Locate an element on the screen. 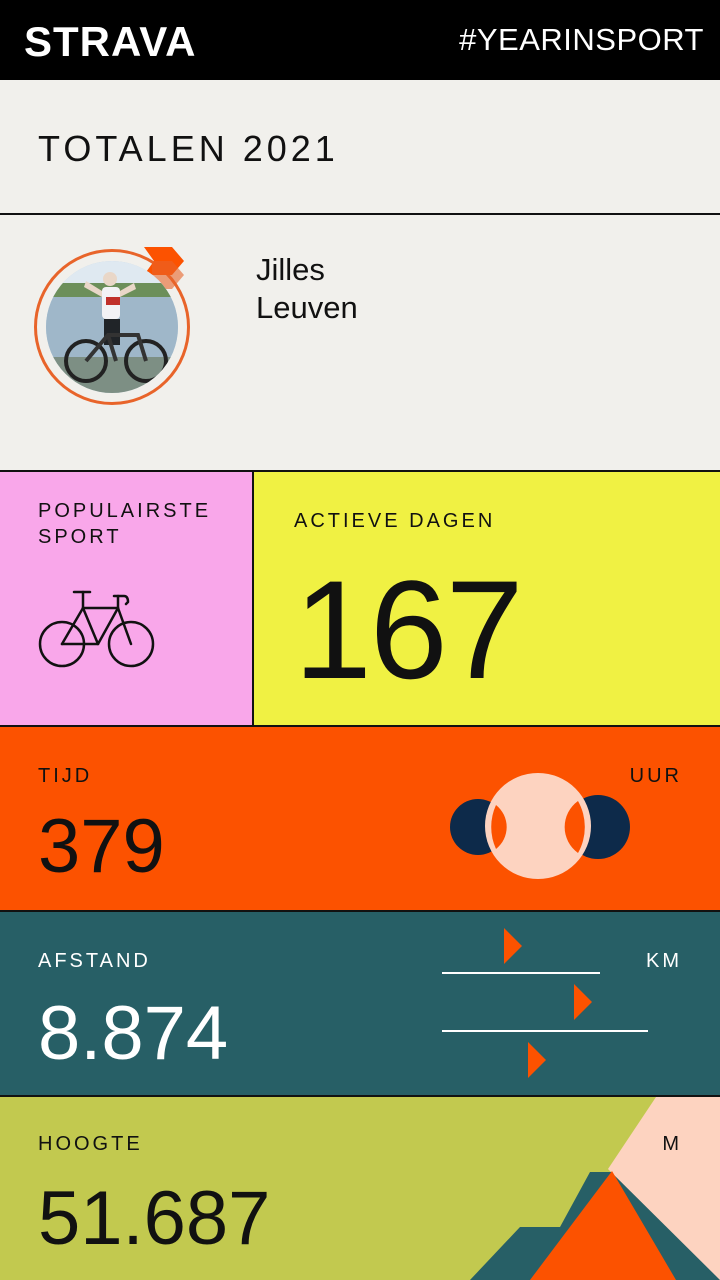 The image size is (720, 1280). popular-sport-label-line-1: POPULAIRSTE is located at coordinates (125, 511).